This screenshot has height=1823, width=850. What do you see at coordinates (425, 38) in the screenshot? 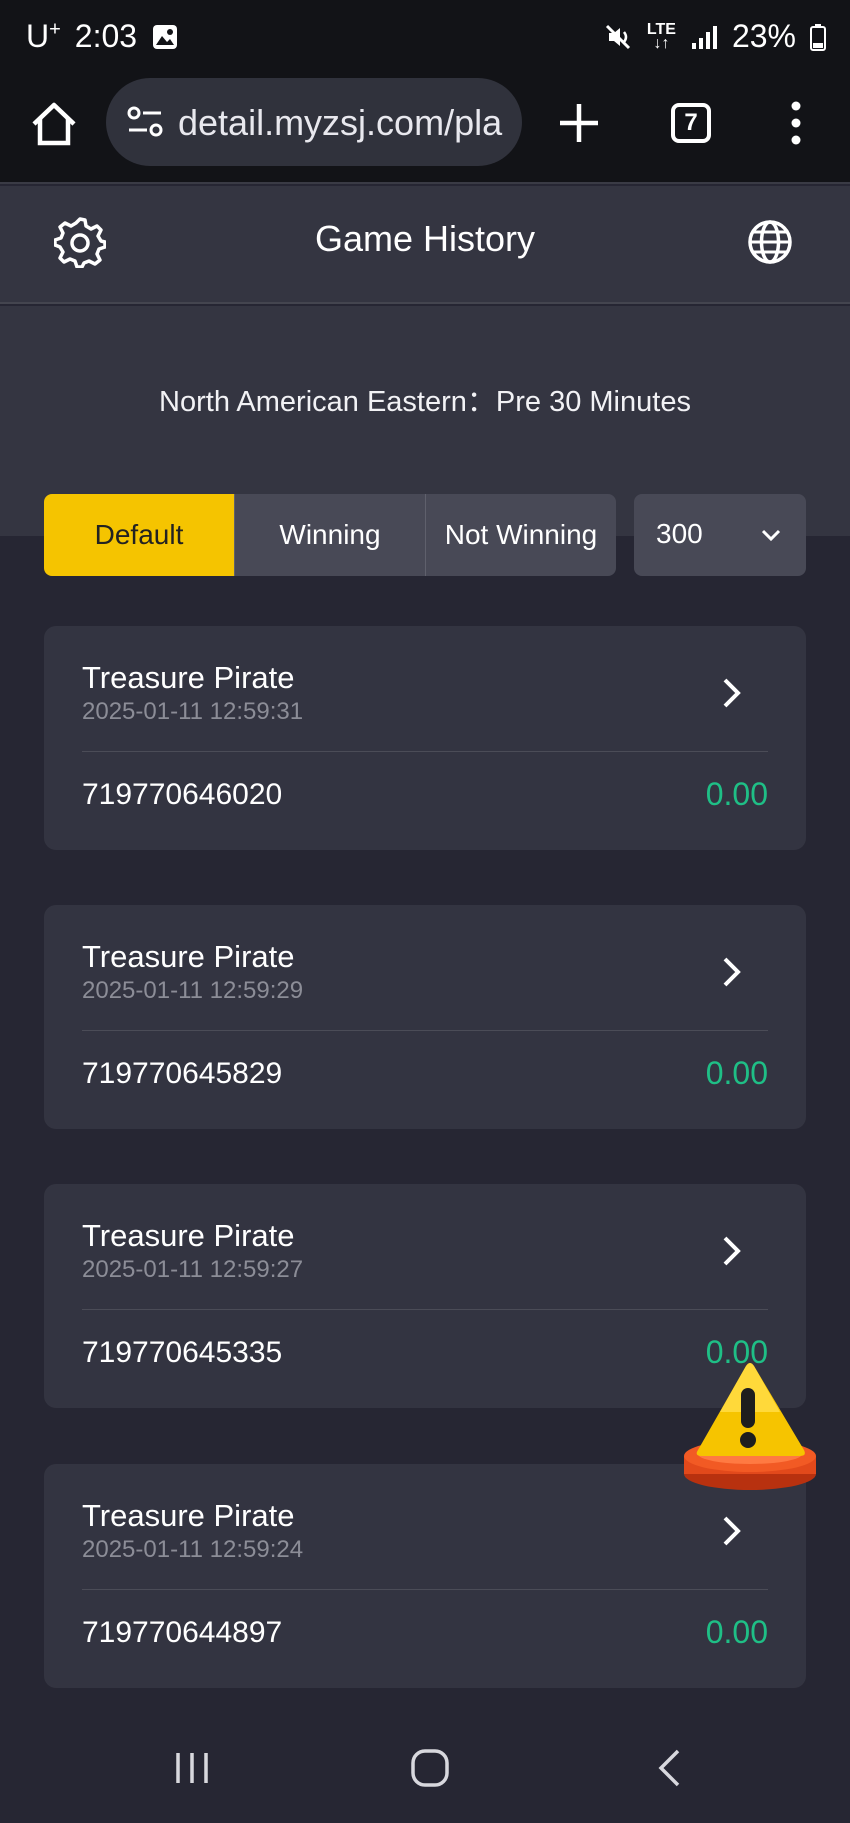
I see `status-bar: U+ 2:03 LTE ↓↑ 23%` at bounding box center [425, 38].